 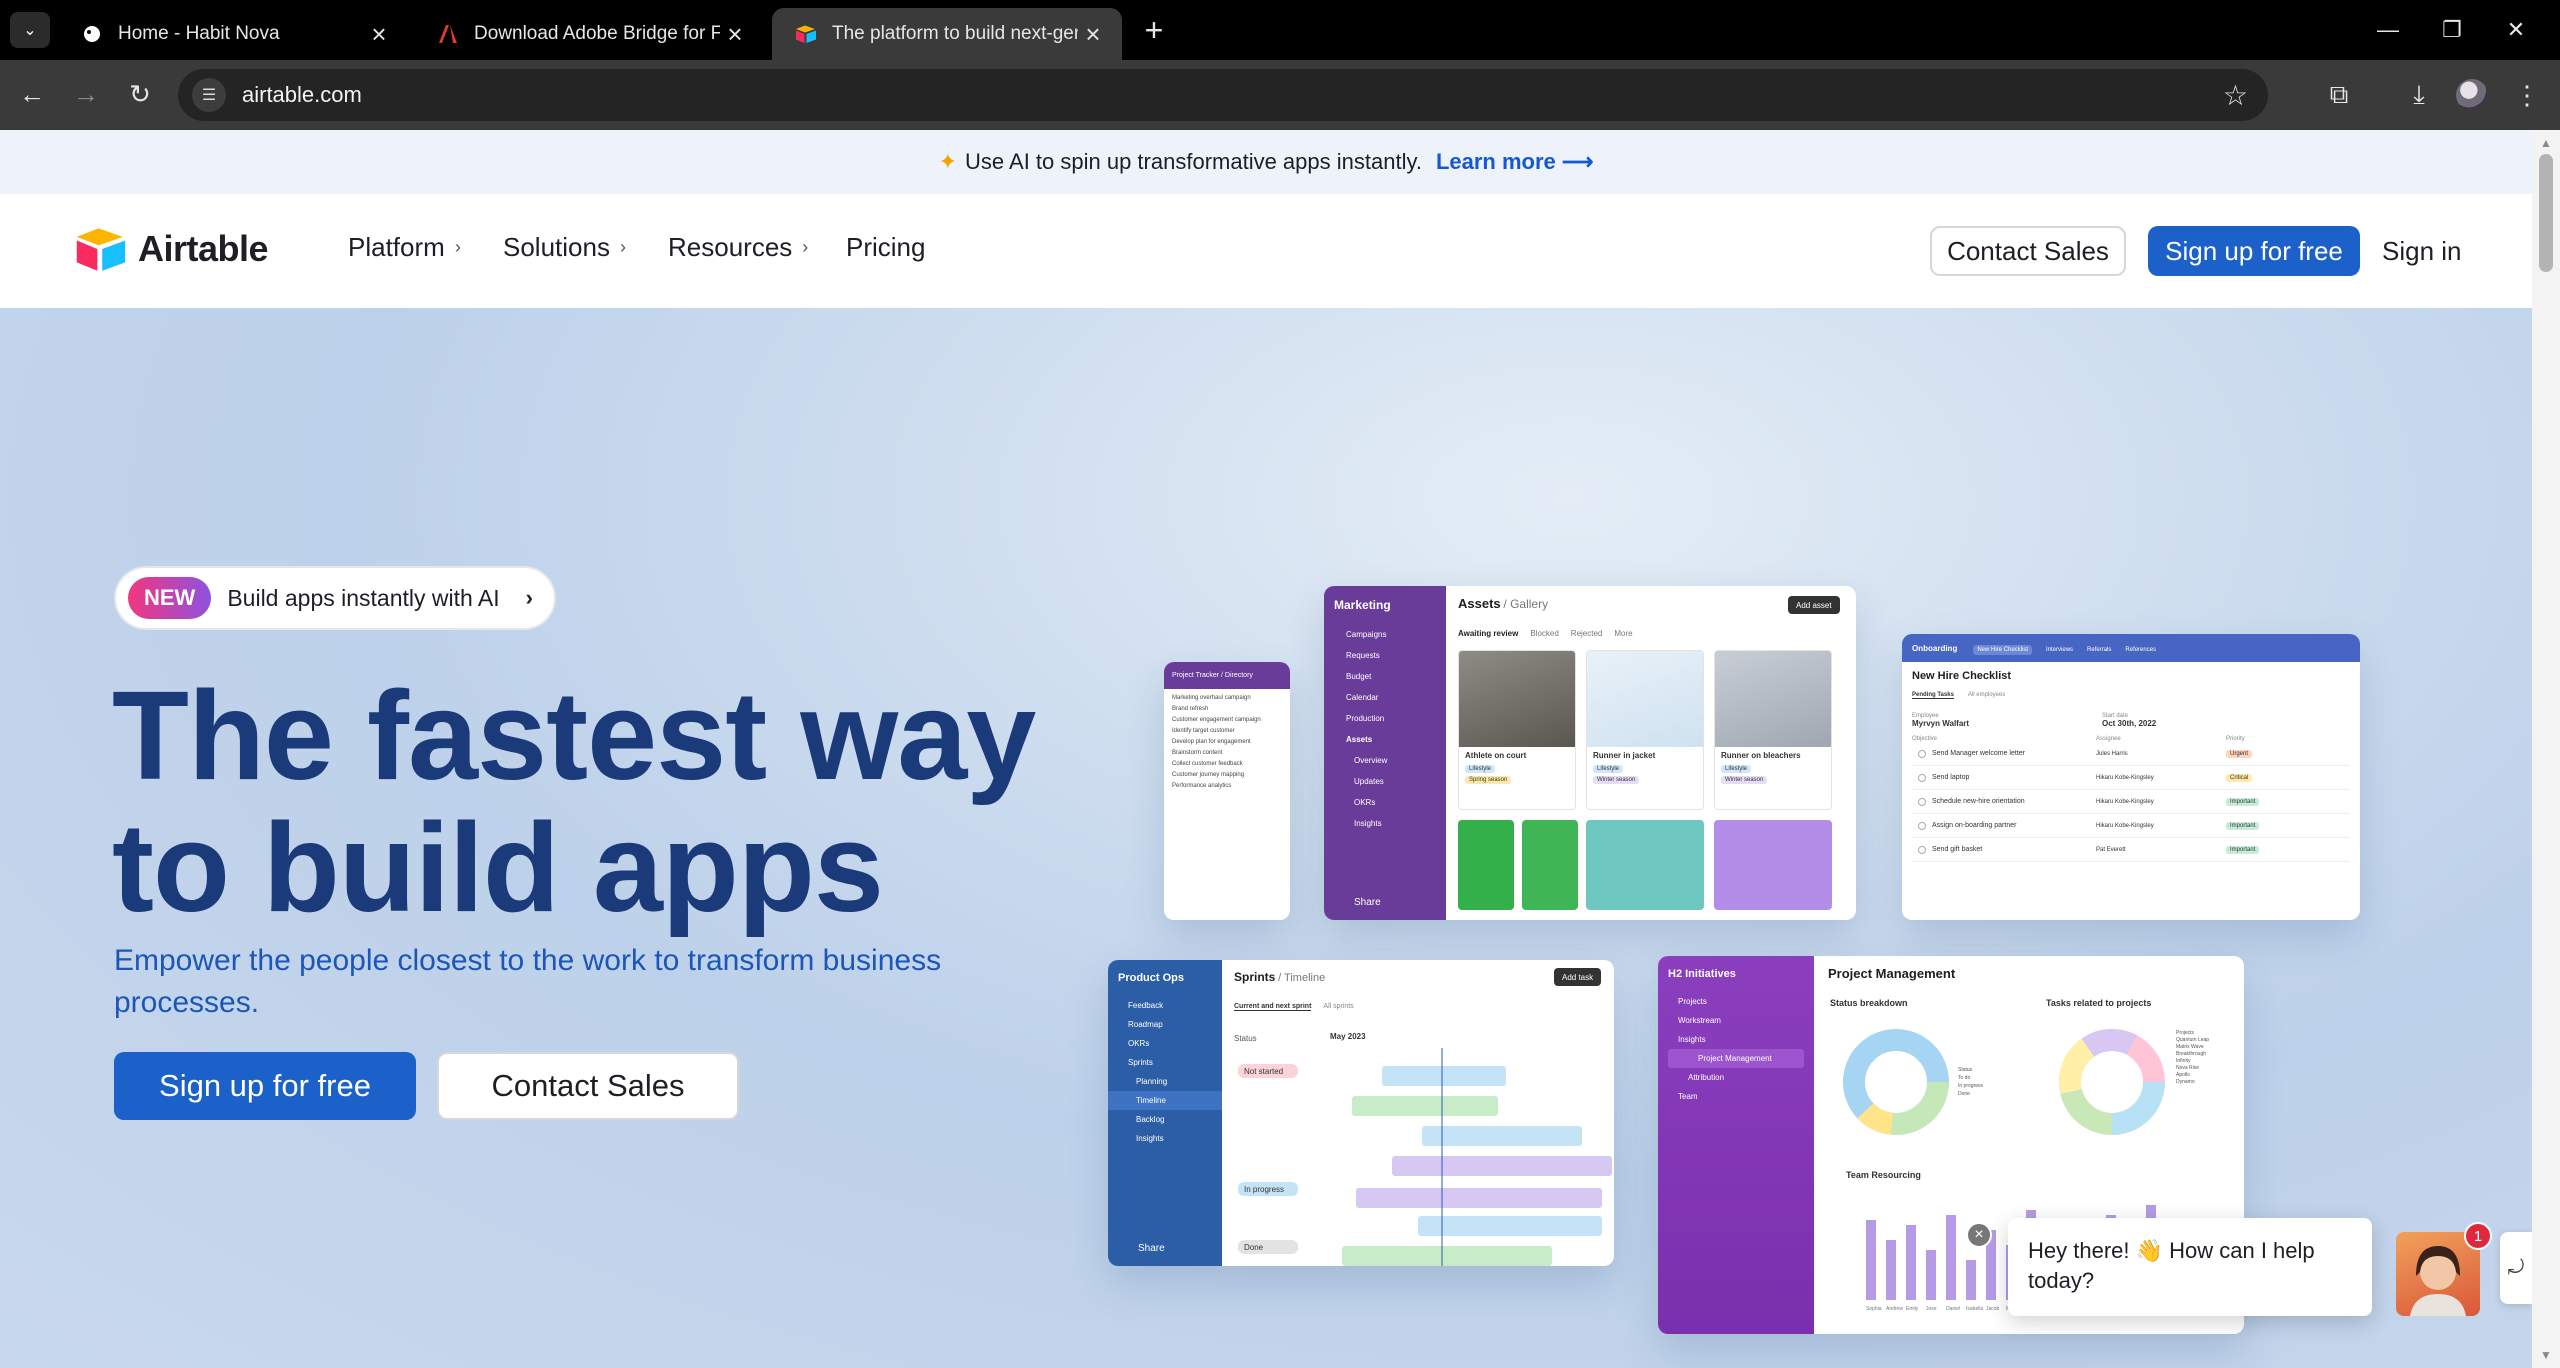 What do you see at coordinates (2112, 1082) in the screenshot?
I see `tasks-donut-chart` at bounding box center [2112, 1082].